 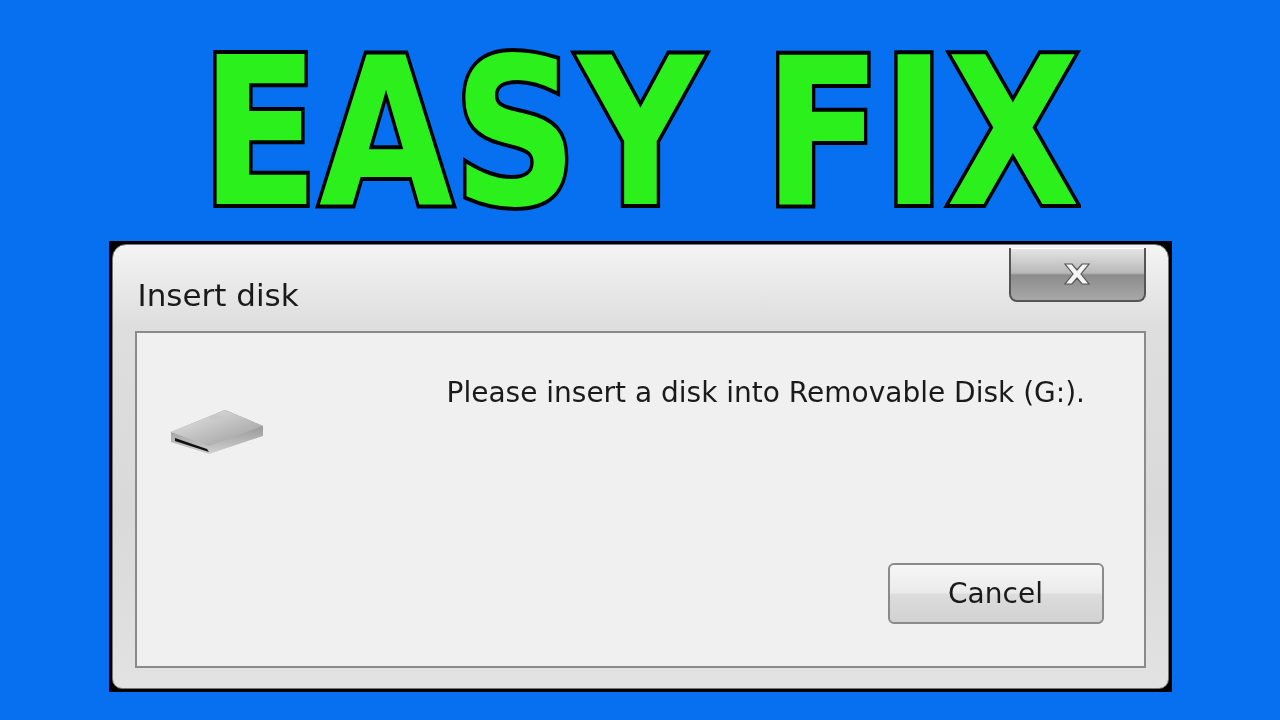 I want to click on close-button, so click(x=1077, y=275).